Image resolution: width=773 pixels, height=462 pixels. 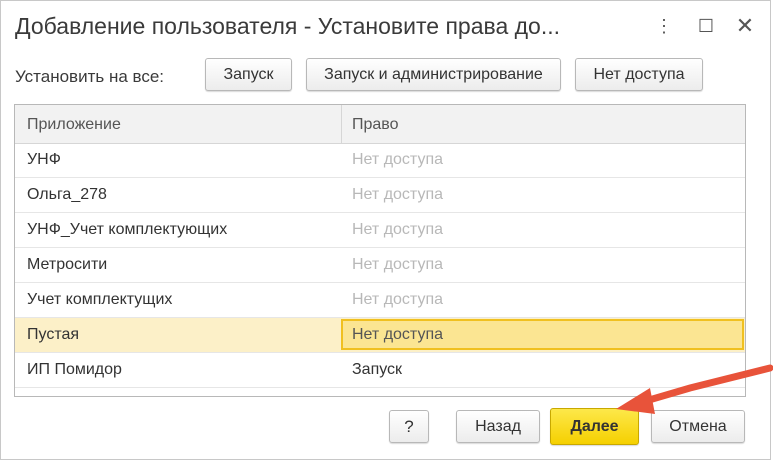 I want to click on column-header-right: Право, so click(x=375, y=125).